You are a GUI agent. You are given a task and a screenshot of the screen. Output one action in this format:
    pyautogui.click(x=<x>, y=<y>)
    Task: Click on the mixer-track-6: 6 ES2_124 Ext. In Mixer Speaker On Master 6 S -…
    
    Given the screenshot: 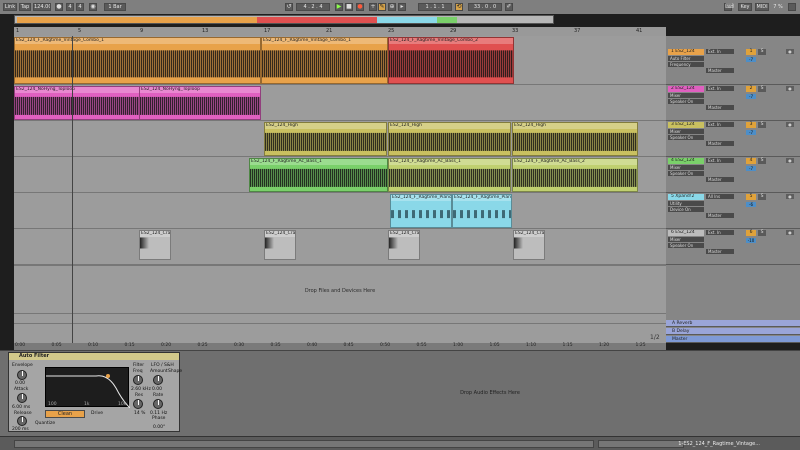 What is the action you would take?
    pyautogui.click(x=733, y=247)
    